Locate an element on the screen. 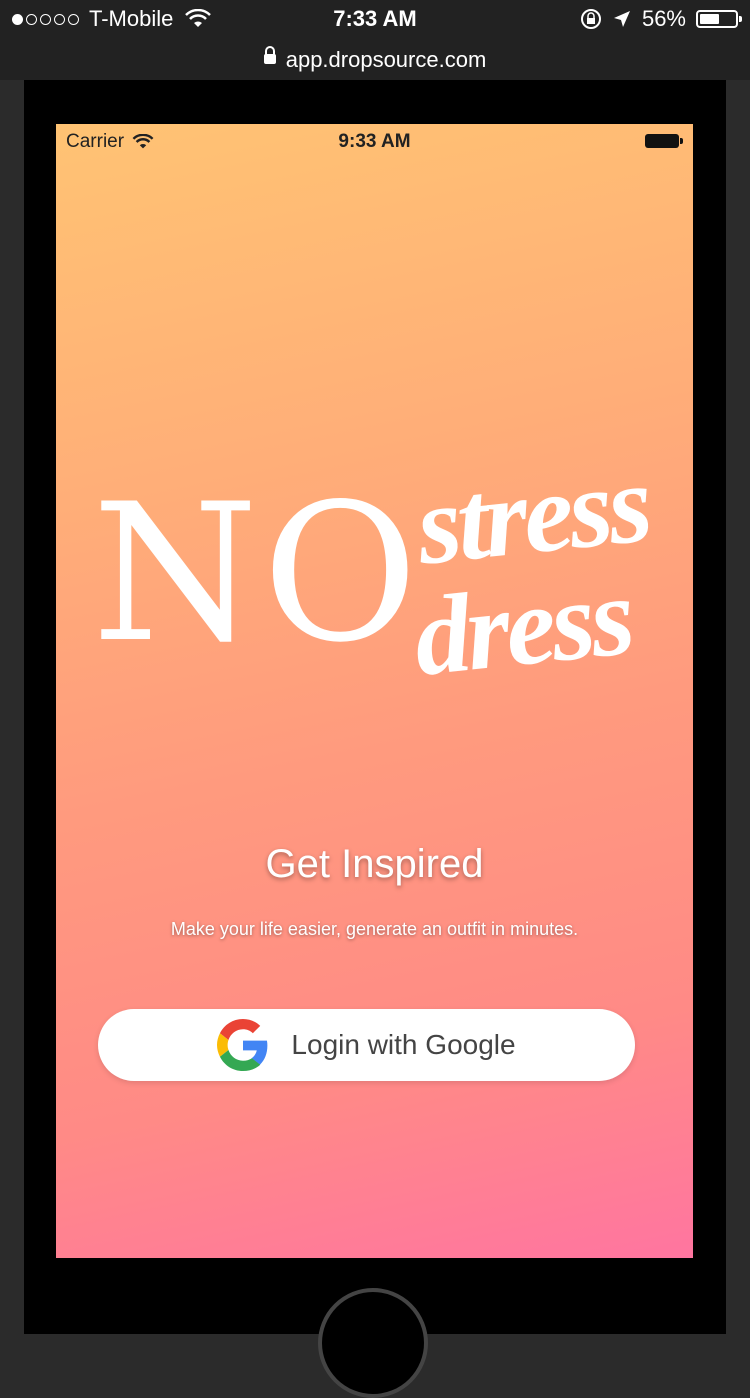  home-button is located at coordinates (373, 1343).